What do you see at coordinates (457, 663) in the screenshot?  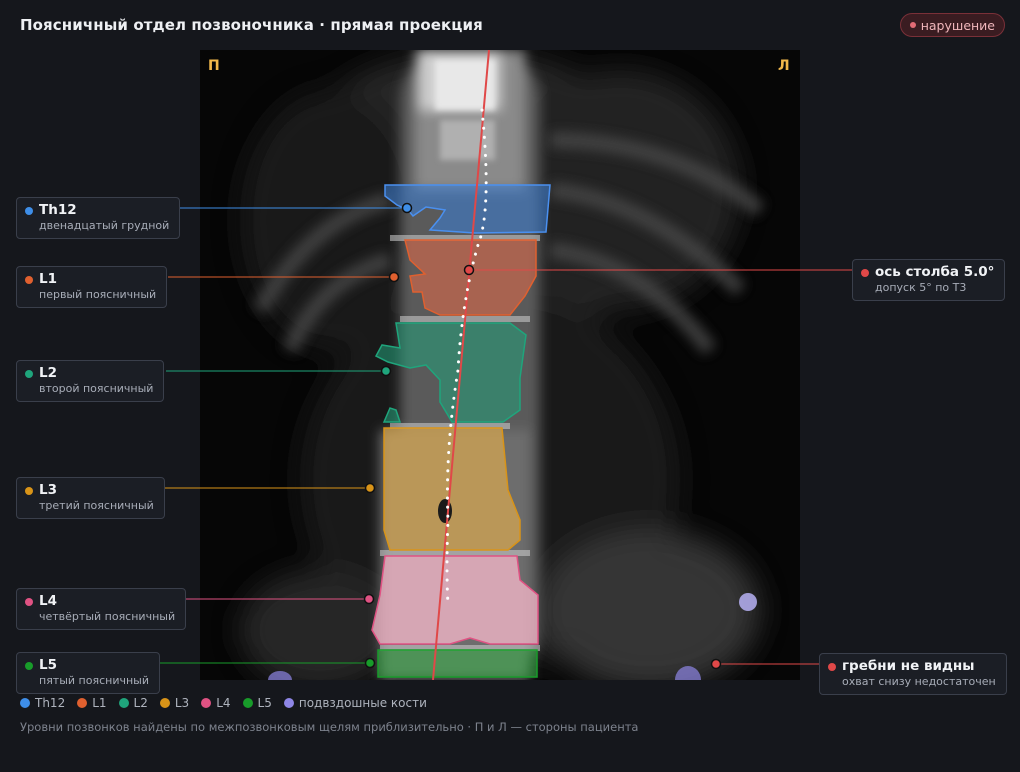 I see `l5-segment` at bounding box center [457, 663].